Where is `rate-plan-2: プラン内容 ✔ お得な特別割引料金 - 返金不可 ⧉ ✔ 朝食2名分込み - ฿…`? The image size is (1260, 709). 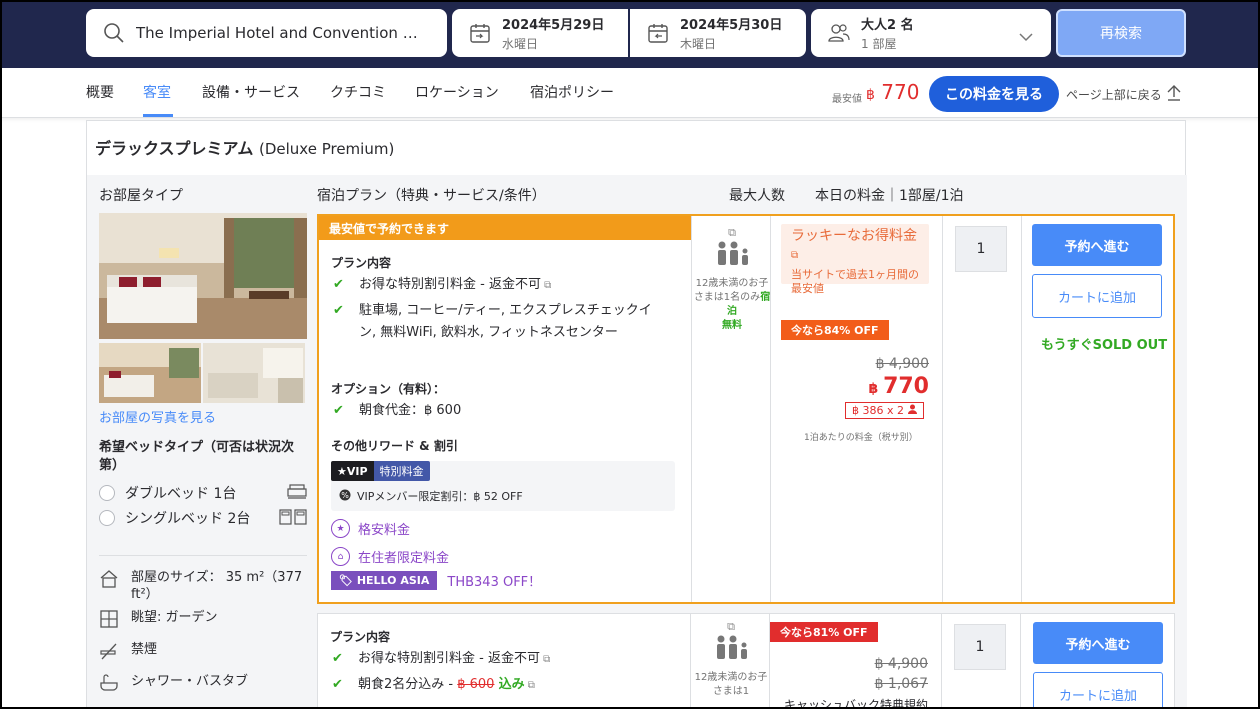 rate-plan-2: プラン内容 ✔ お得な特別割引料金 - 返金不可 ⧉ ✔ 朝食2名分込み - ฿… is located at coordinates (746, 661).